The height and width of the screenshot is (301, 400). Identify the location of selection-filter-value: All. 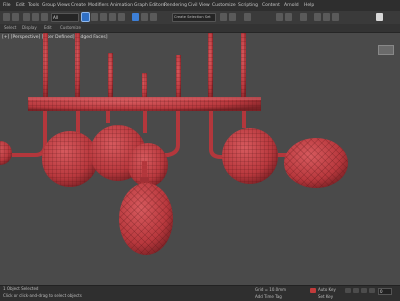
(55, 17).